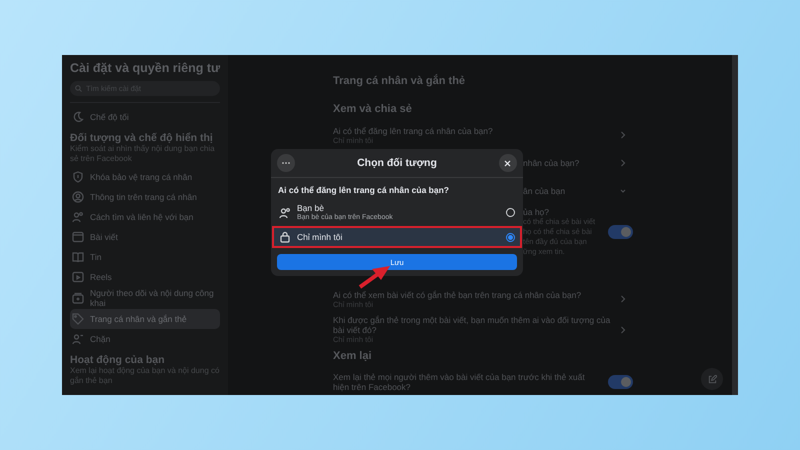 Image resolution: width=800 pixels, height=450 pixels. Describe the element at coordinates (145, 177) in the screenshot. I see `sidebar-item: Khóa bảo vệ trang cá nhân` at that location.